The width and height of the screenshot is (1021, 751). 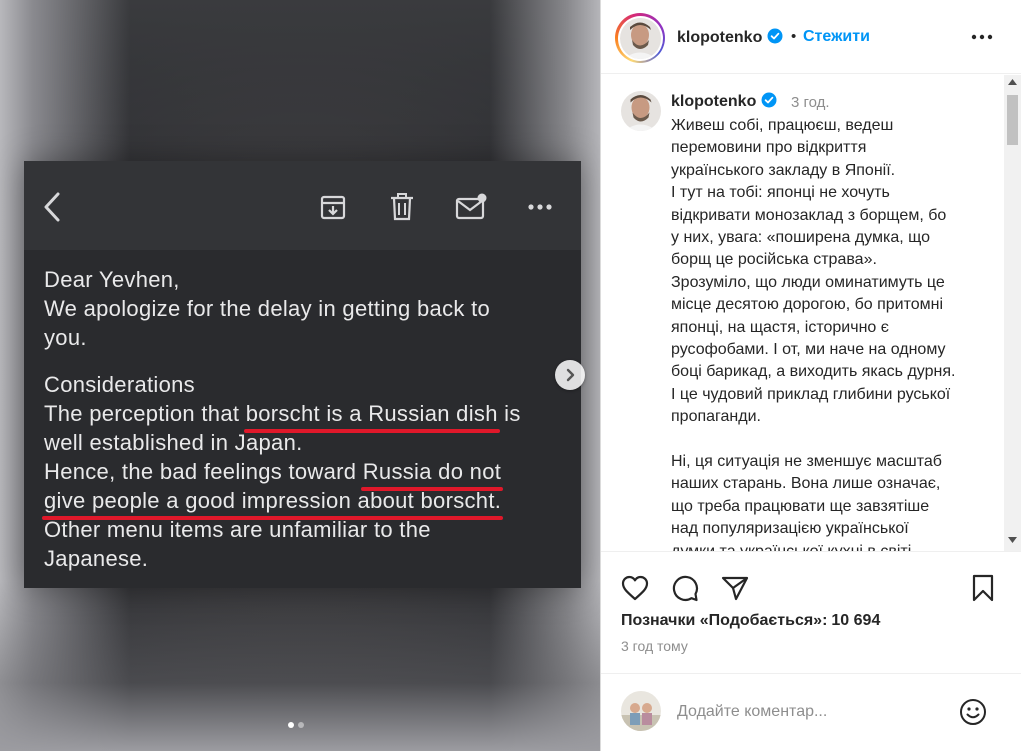 I want to click on caption-line: І це чудовий приклад глибини руської, so click(x=811, y=394).